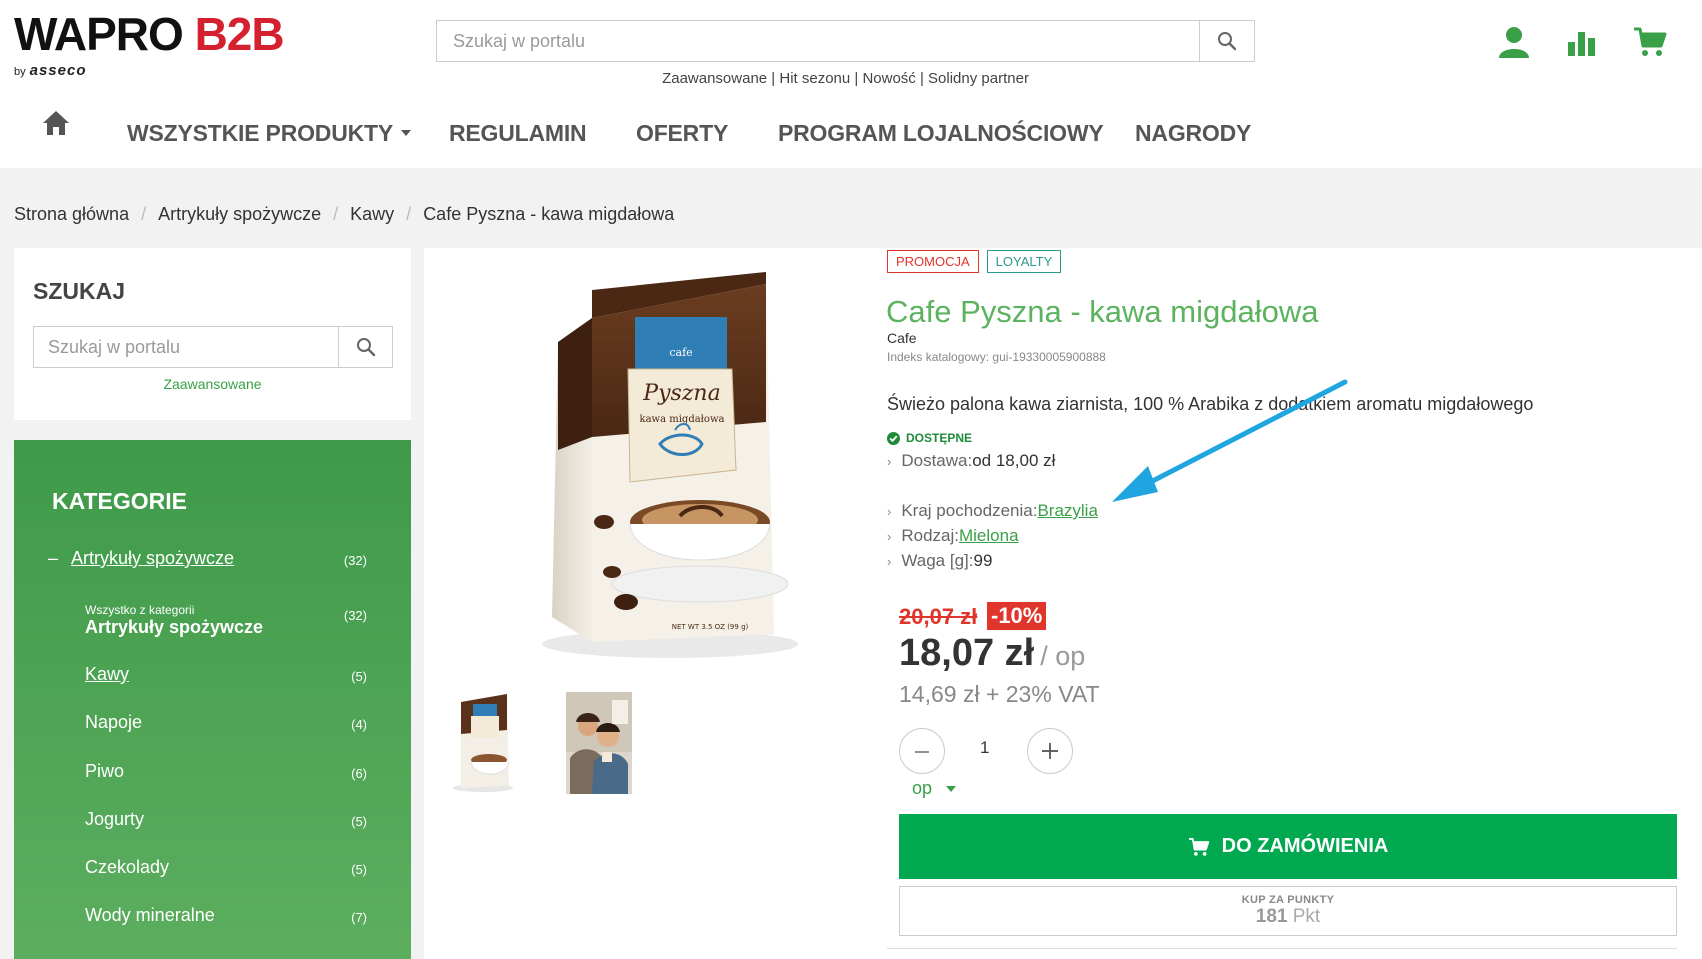 The height and width of the screenshot is (959, 1702). I want to click on logo-byline: by asseco, so click(149, 70).